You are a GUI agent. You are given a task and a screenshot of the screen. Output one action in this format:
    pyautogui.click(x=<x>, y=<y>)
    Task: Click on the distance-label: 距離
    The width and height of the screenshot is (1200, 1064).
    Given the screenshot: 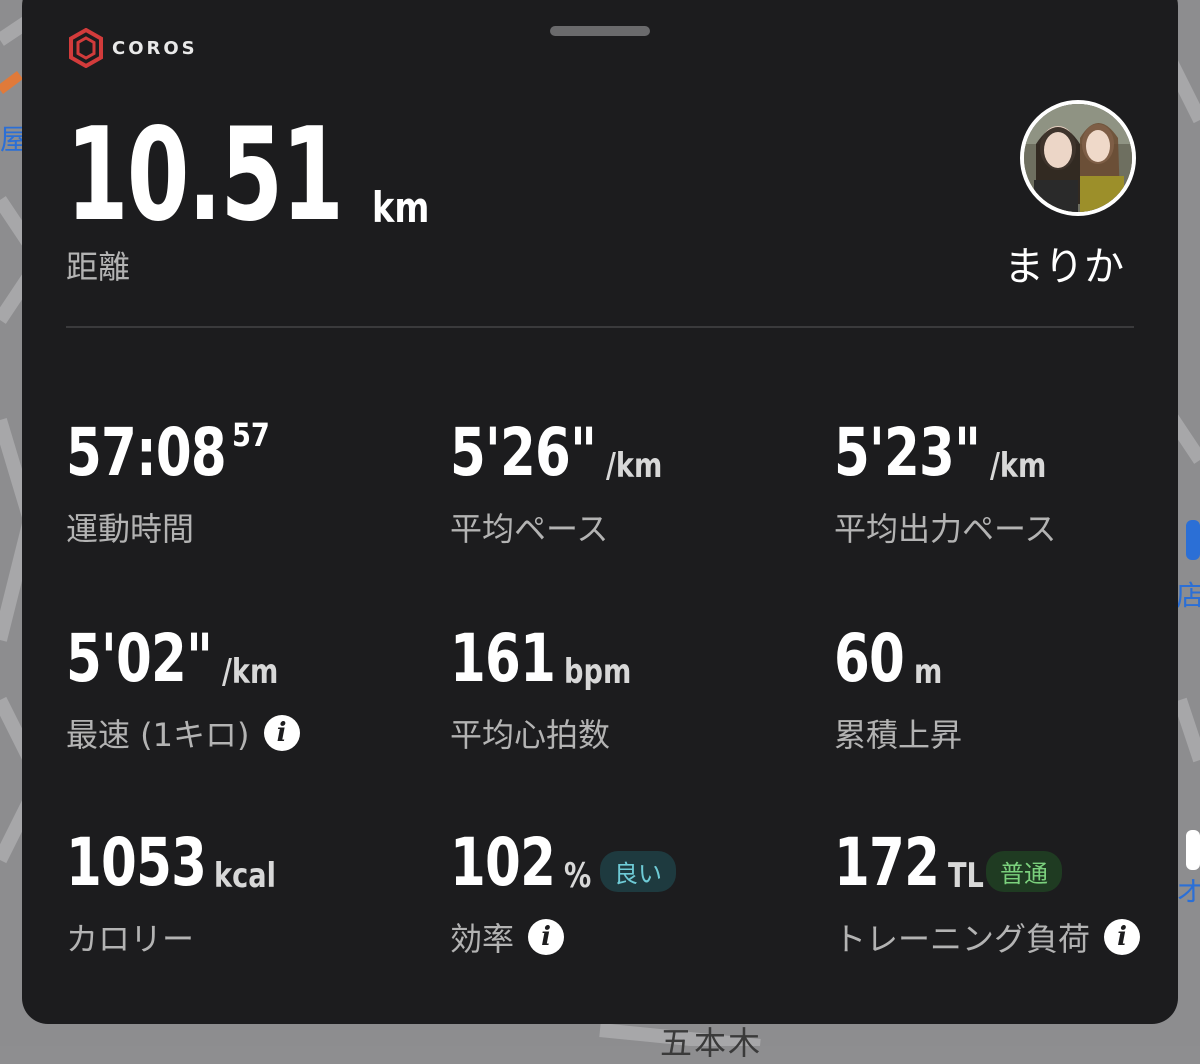 What is the action you would take?
    pyautogui.click(x=98, y=267)
    